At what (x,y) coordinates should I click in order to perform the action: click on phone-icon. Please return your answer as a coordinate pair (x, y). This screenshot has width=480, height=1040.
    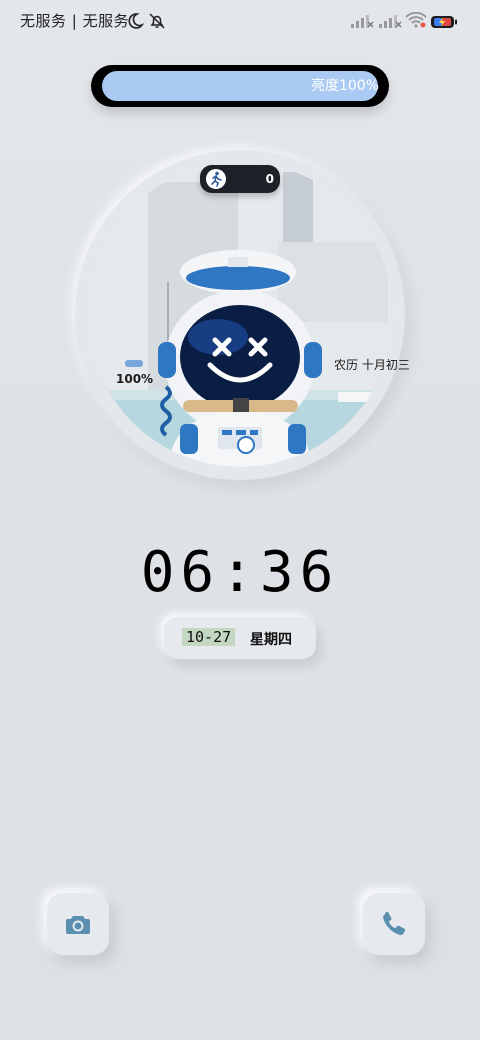
    Looking at the image, I should click on (394, 923).